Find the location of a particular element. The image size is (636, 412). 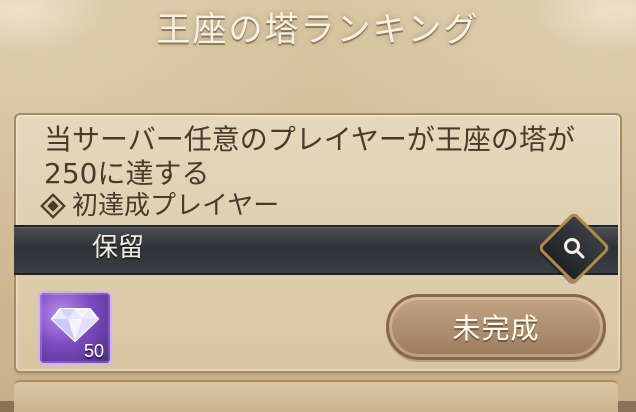

reward-item: 50 is located at coordinates (75, 328).